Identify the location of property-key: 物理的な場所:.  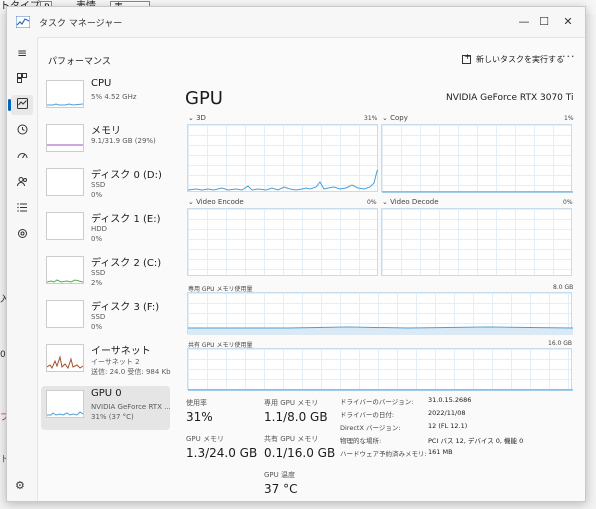
(361, 441).